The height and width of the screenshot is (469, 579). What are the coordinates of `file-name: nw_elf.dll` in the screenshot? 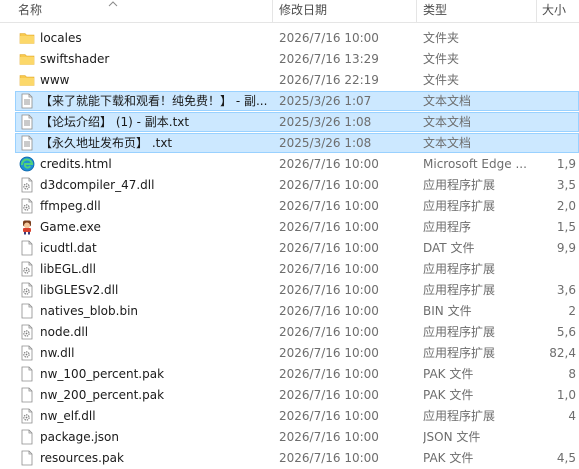 It's located at (68, 416).